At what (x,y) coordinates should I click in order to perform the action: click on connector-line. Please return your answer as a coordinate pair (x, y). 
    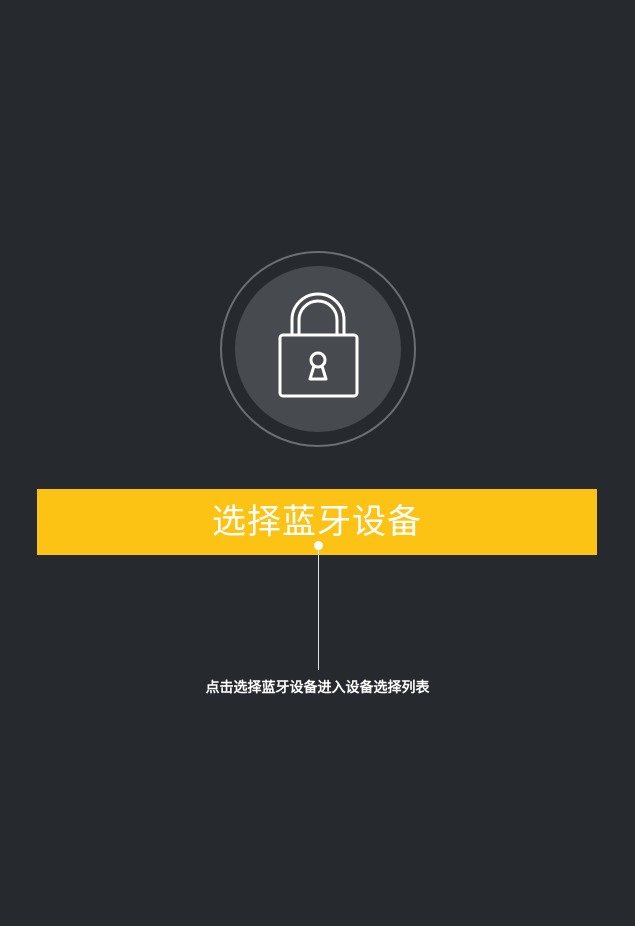
    Looking at the image, I should click on (318, 610).